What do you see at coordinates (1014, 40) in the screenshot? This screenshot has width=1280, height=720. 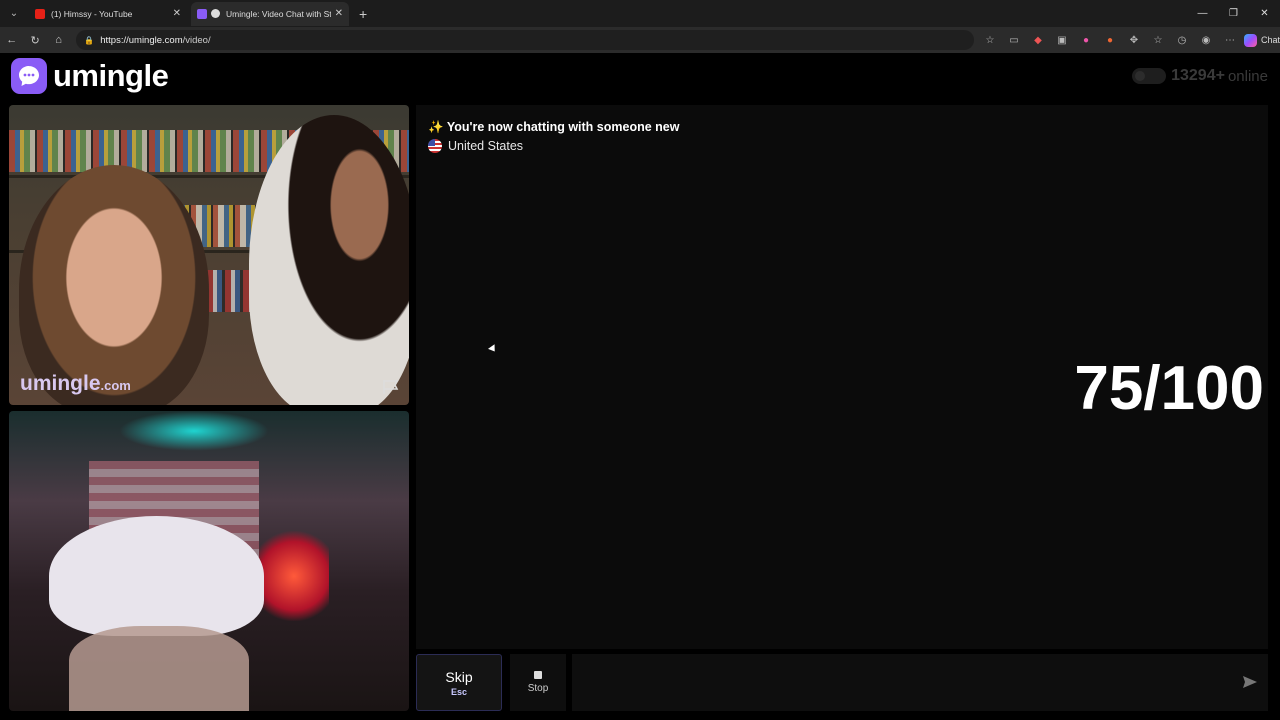 I see `camera-icon: ▭` at bounding box center [1014, 40].